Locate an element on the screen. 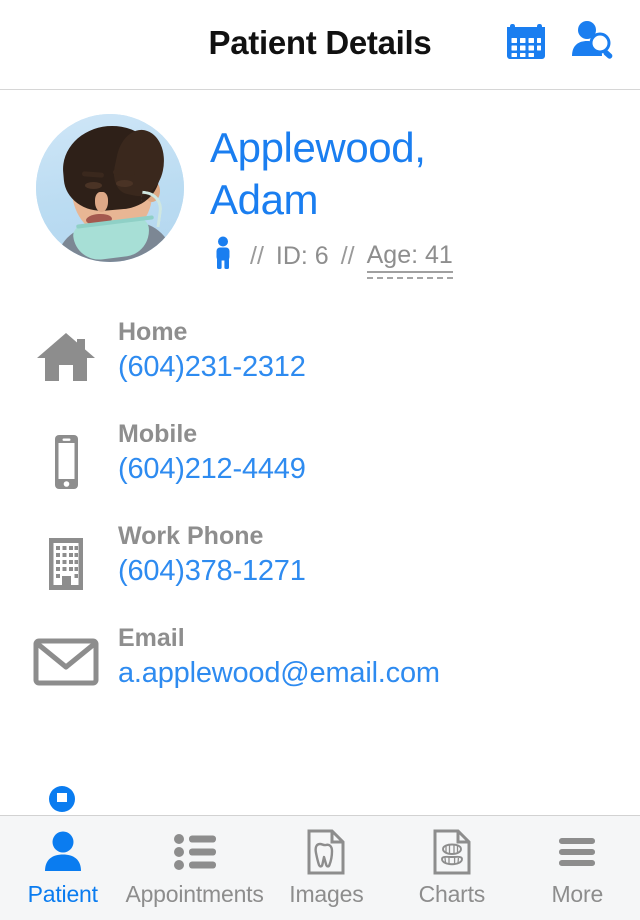  patient-age-field: Age: 41 is located at coordinates (409, 260).